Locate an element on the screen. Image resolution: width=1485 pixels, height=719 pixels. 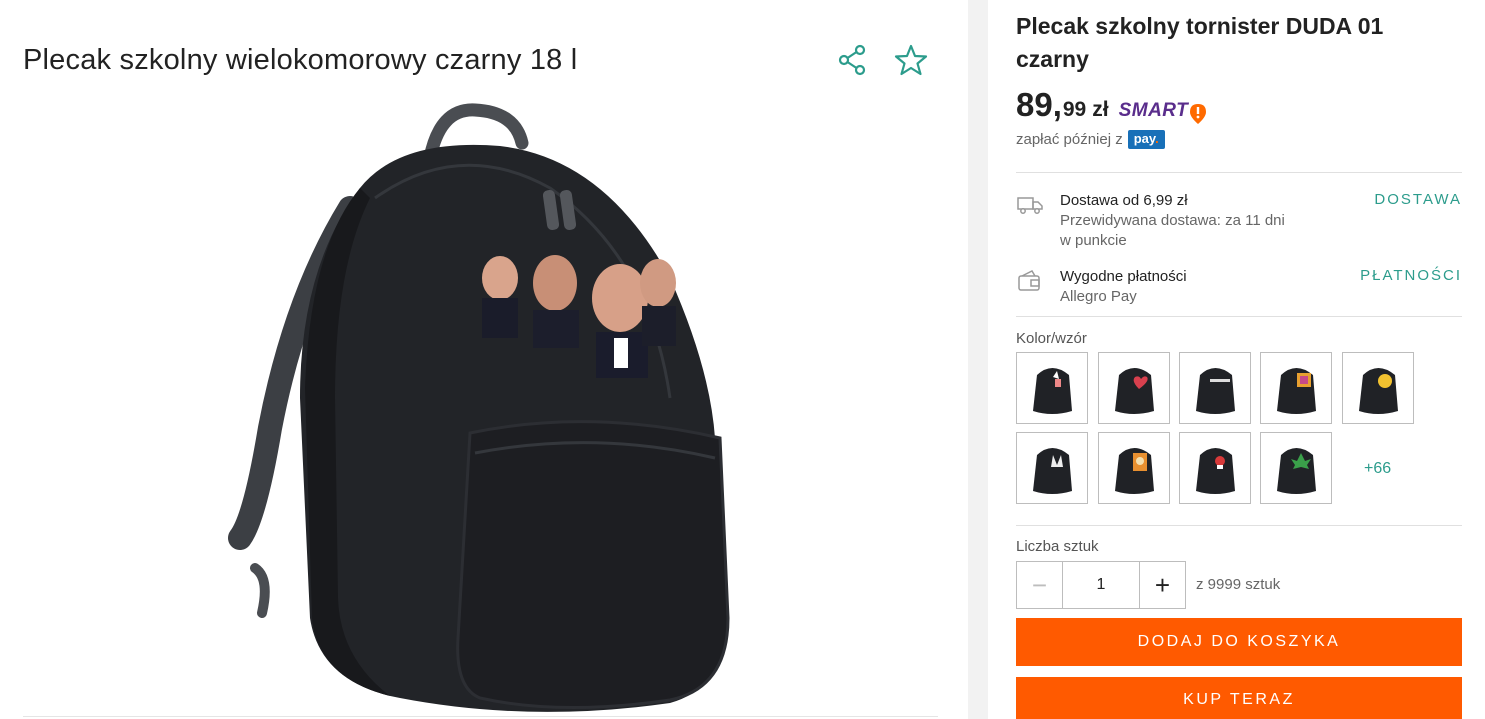
quantity-input is located at coordinates (1101, 585).